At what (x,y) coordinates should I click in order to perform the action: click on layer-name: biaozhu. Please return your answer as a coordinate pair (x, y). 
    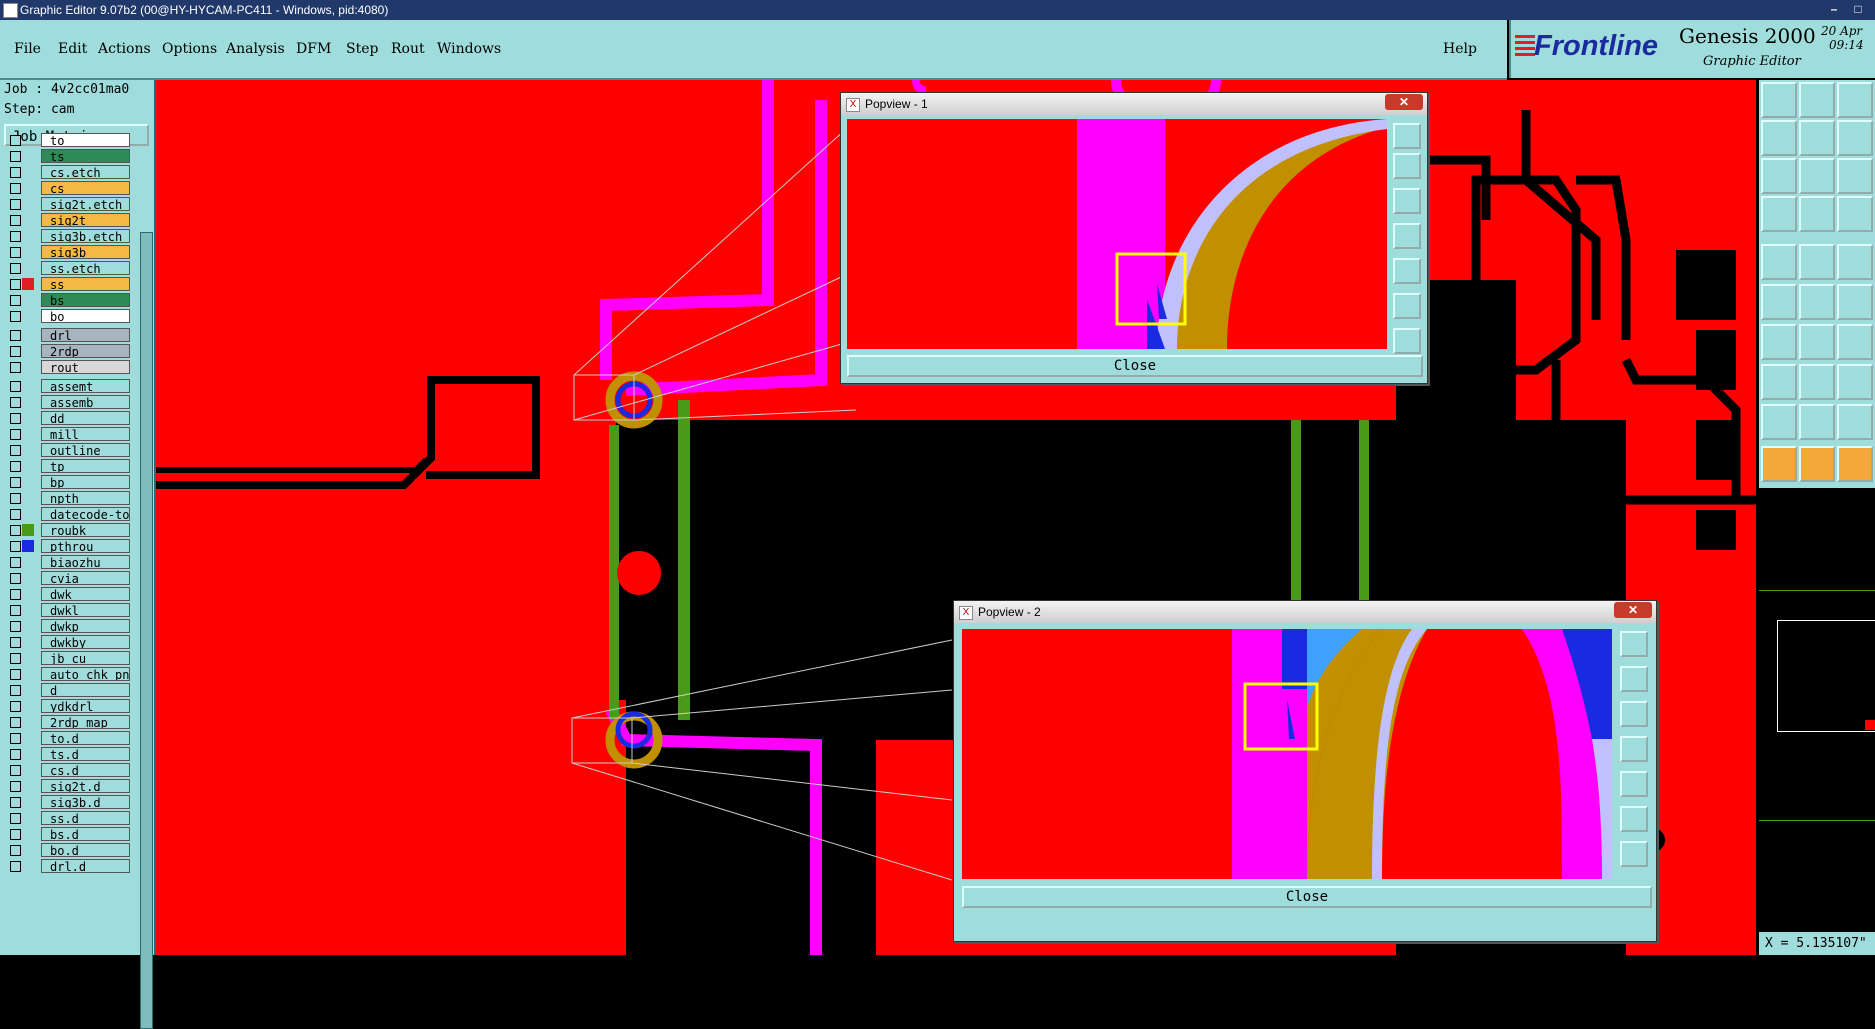
    Looking at the image, I should click on (85, 562).